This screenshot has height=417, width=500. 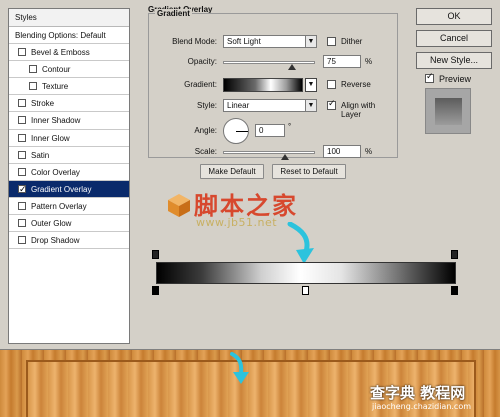 What do you see at coordinates (422, 406) in the screenshot?
I see `watermark-bottom-url: jiaocheng.chazidian.com` at bounding box center [422, 406].